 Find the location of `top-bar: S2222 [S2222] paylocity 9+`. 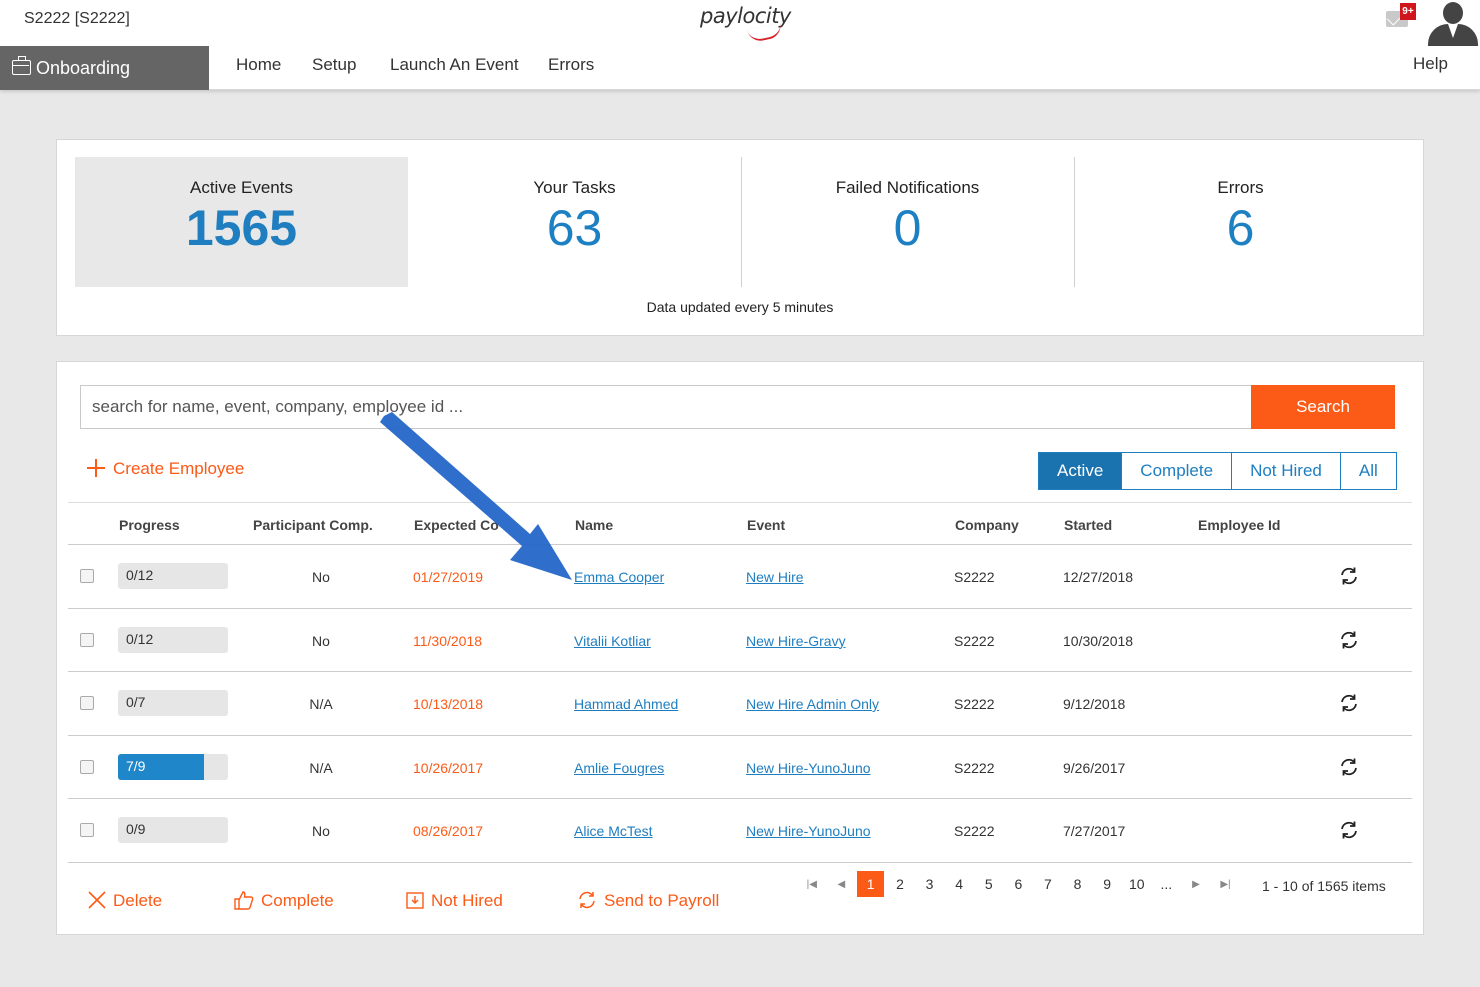

top-bar: S2222 [S2222] paylocity 9+ is located at coordinates (740, 23).